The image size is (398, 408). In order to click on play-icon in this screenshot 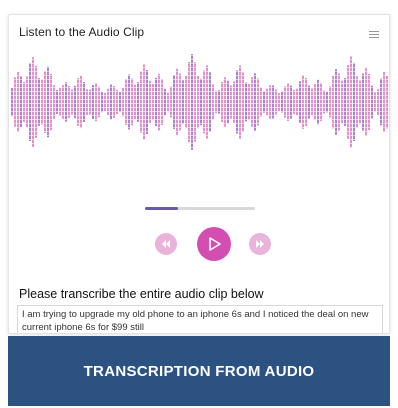, I will do `click(215, 244)`.